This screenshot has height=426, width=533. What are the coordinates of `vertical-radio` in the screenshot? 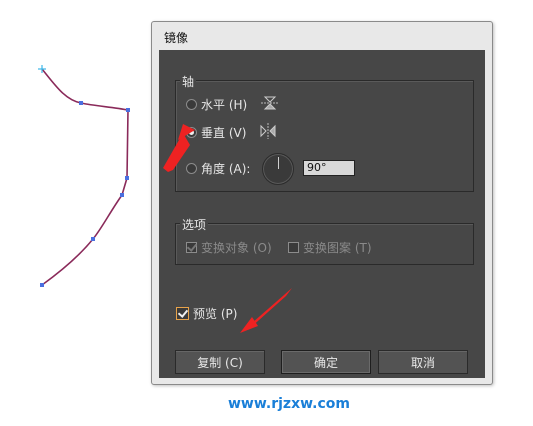 It's located at (191, 132).